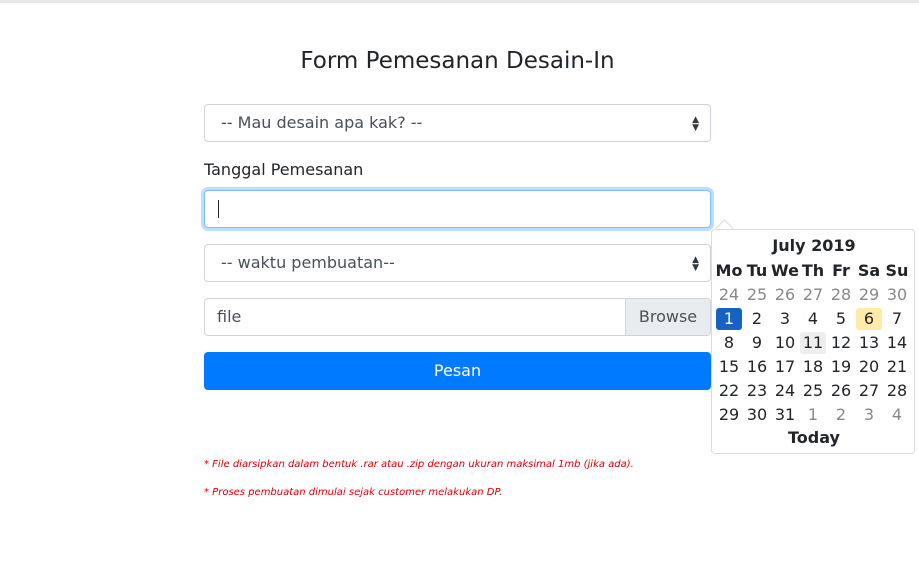  What do you see at coordinates (667, 317) in the screenshot?
I see `browse-button: Browse` at bounding box center [667, 317].